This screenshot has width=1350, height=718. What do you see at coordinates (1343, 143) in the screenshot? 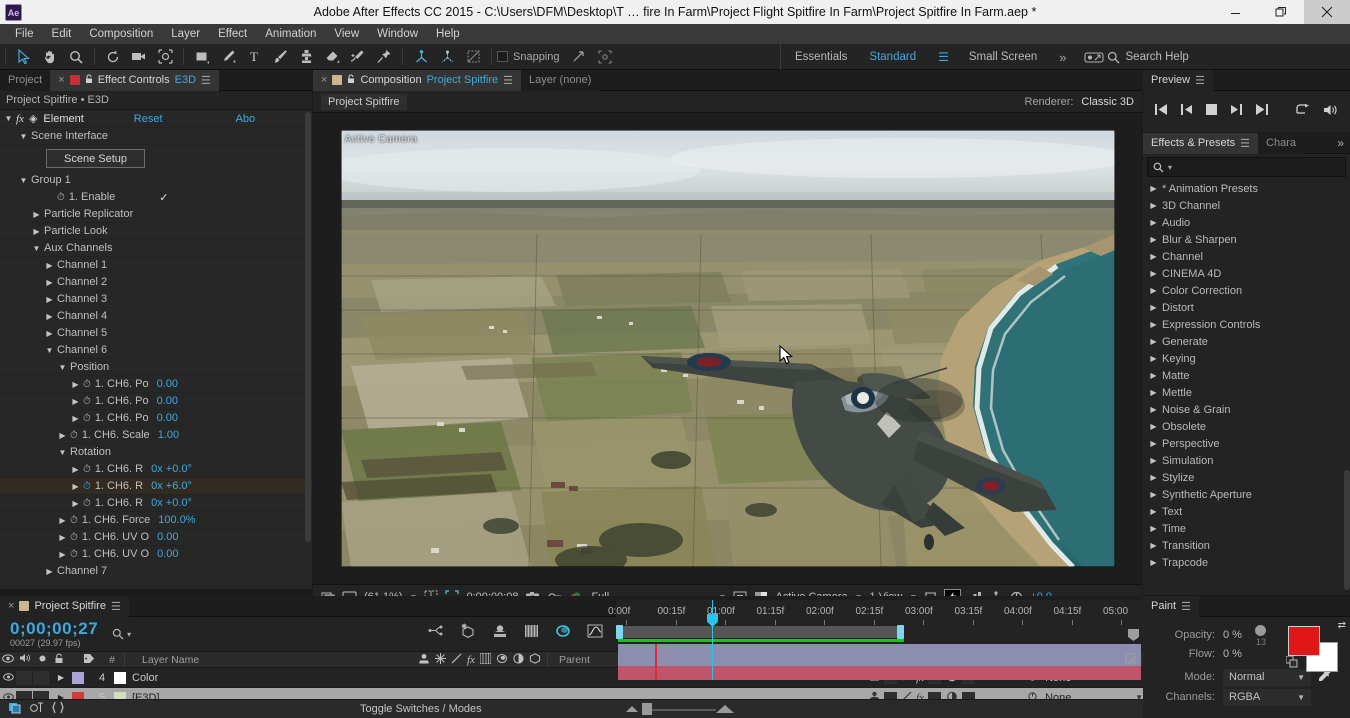
I see `effects-panel-overflow-icon: »` at bounding box center [1343, 143].